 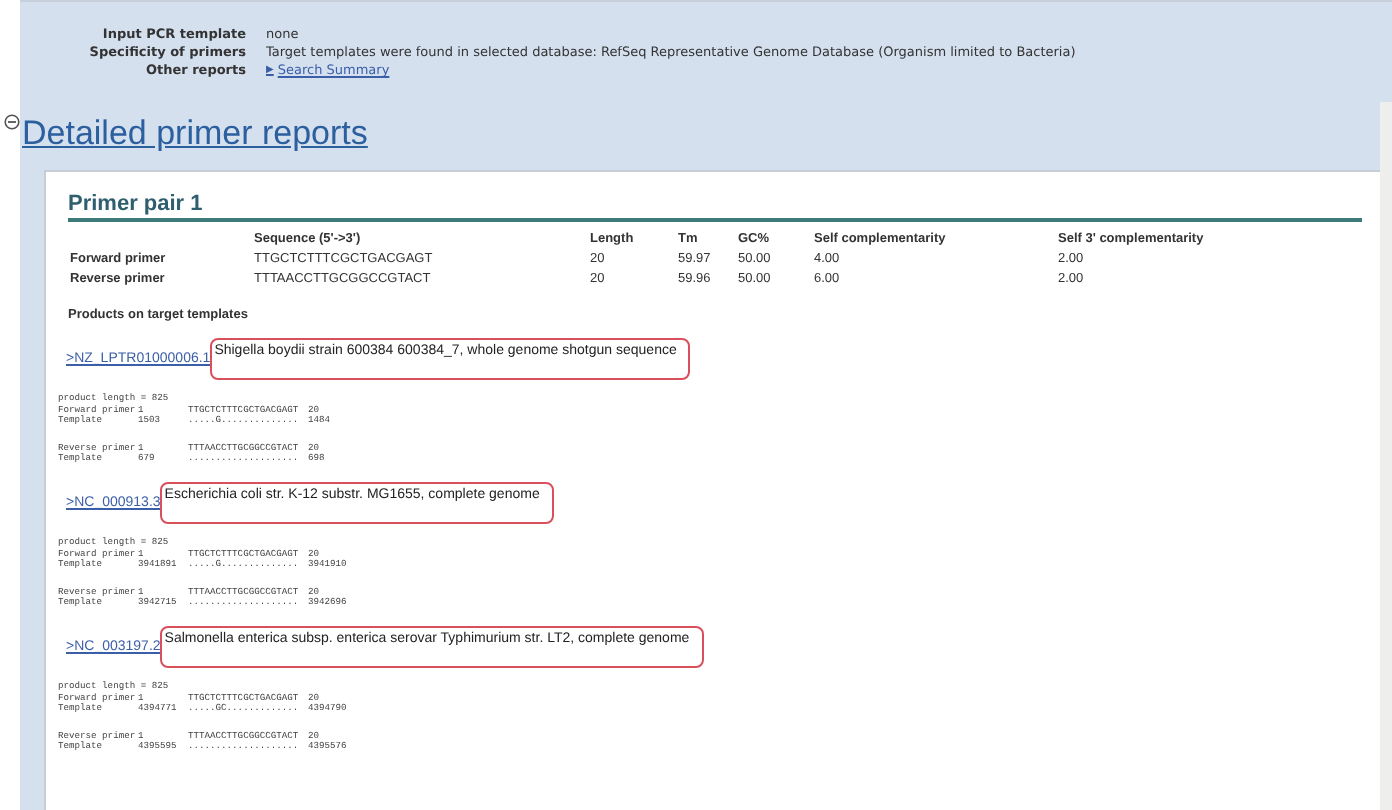 What do you see at coordinates (195, 134) in the screenshot?
I see `section-title: Detailed primer reports` at bounding box center [195, 134].